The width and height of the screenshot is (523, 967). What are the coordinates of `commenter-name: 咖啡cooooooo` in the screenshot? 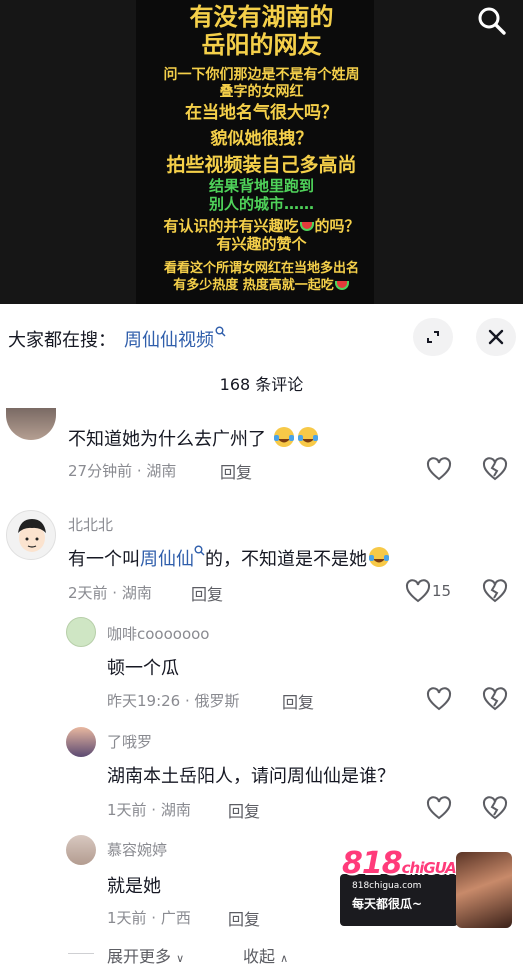 It's located at (158, 633).